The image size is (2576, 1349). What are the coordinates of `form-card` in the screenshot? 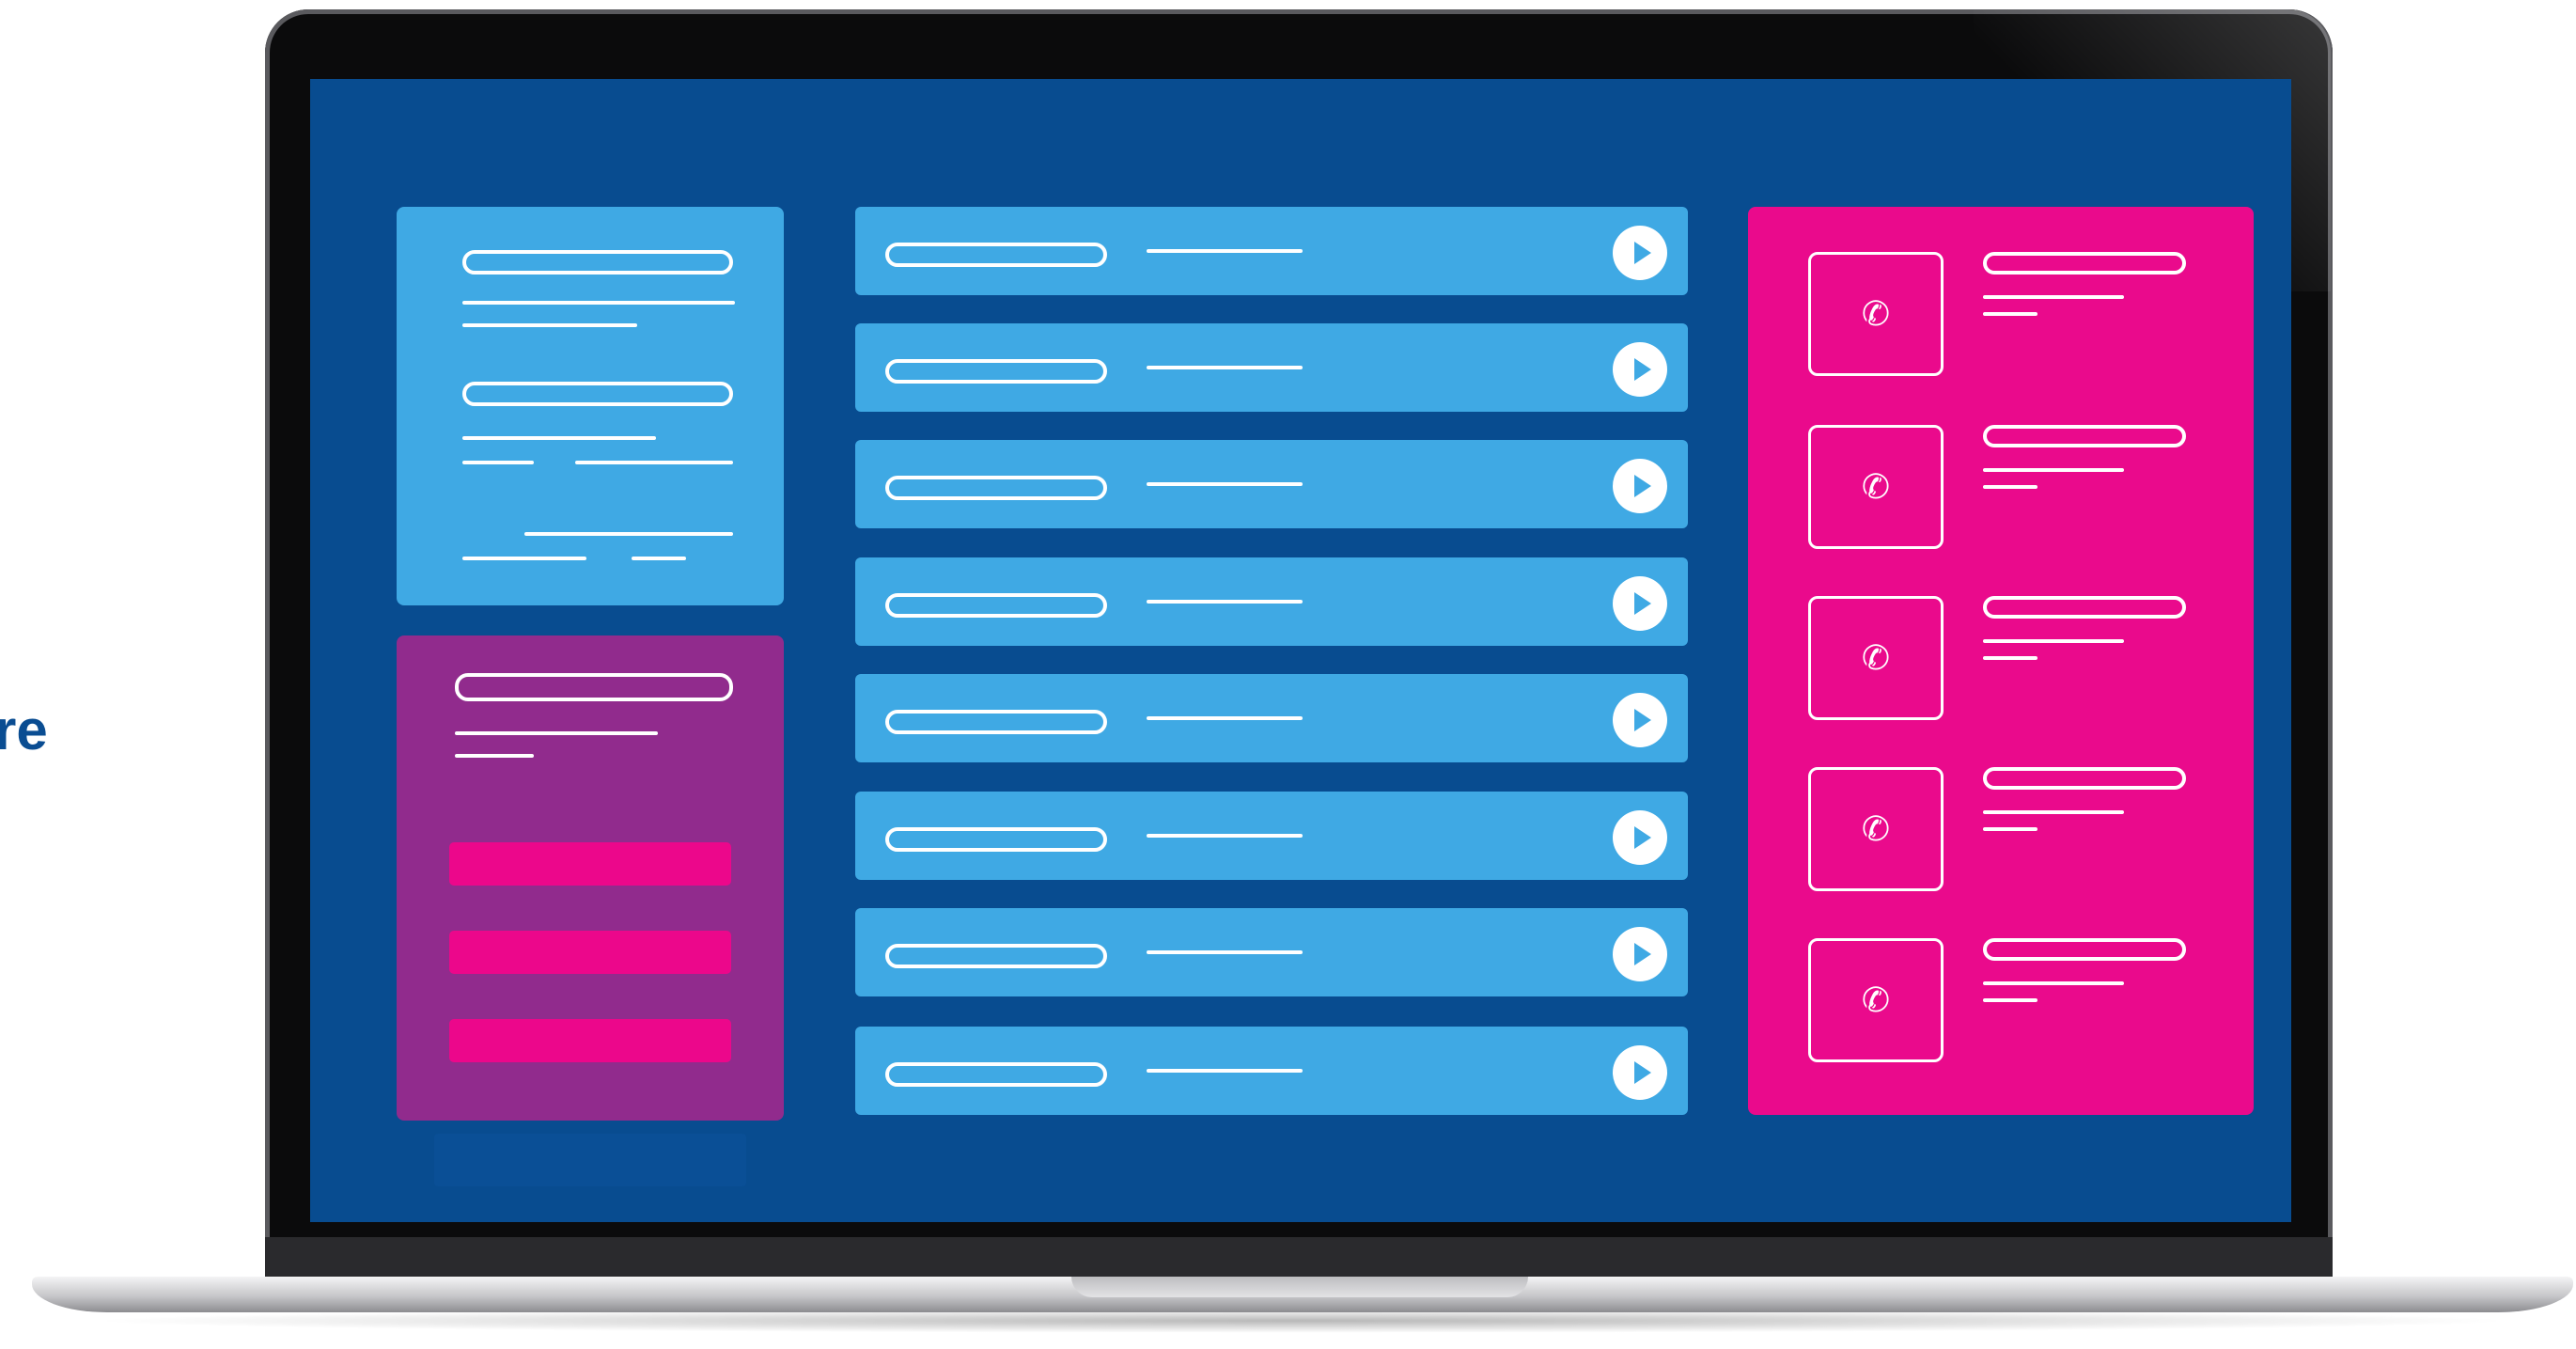 It's located at (590, 878).